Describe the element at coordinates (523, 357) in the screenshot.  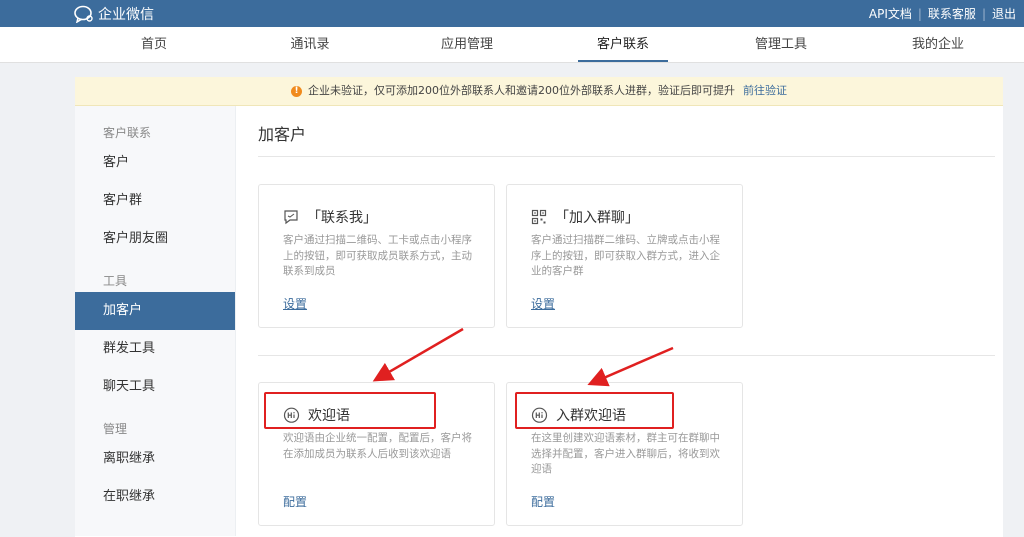
I see `annotation-arrows` at that location.